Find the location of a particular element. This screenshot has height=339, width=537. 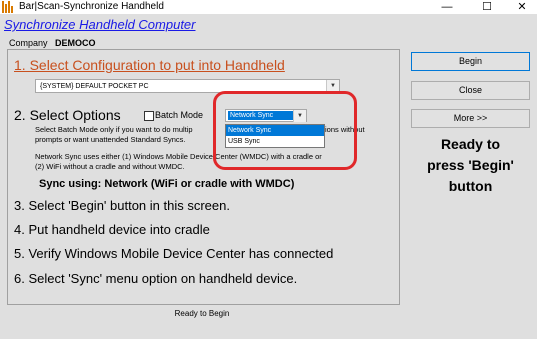

begin-button: Begin is located at coordinates (470, 61).